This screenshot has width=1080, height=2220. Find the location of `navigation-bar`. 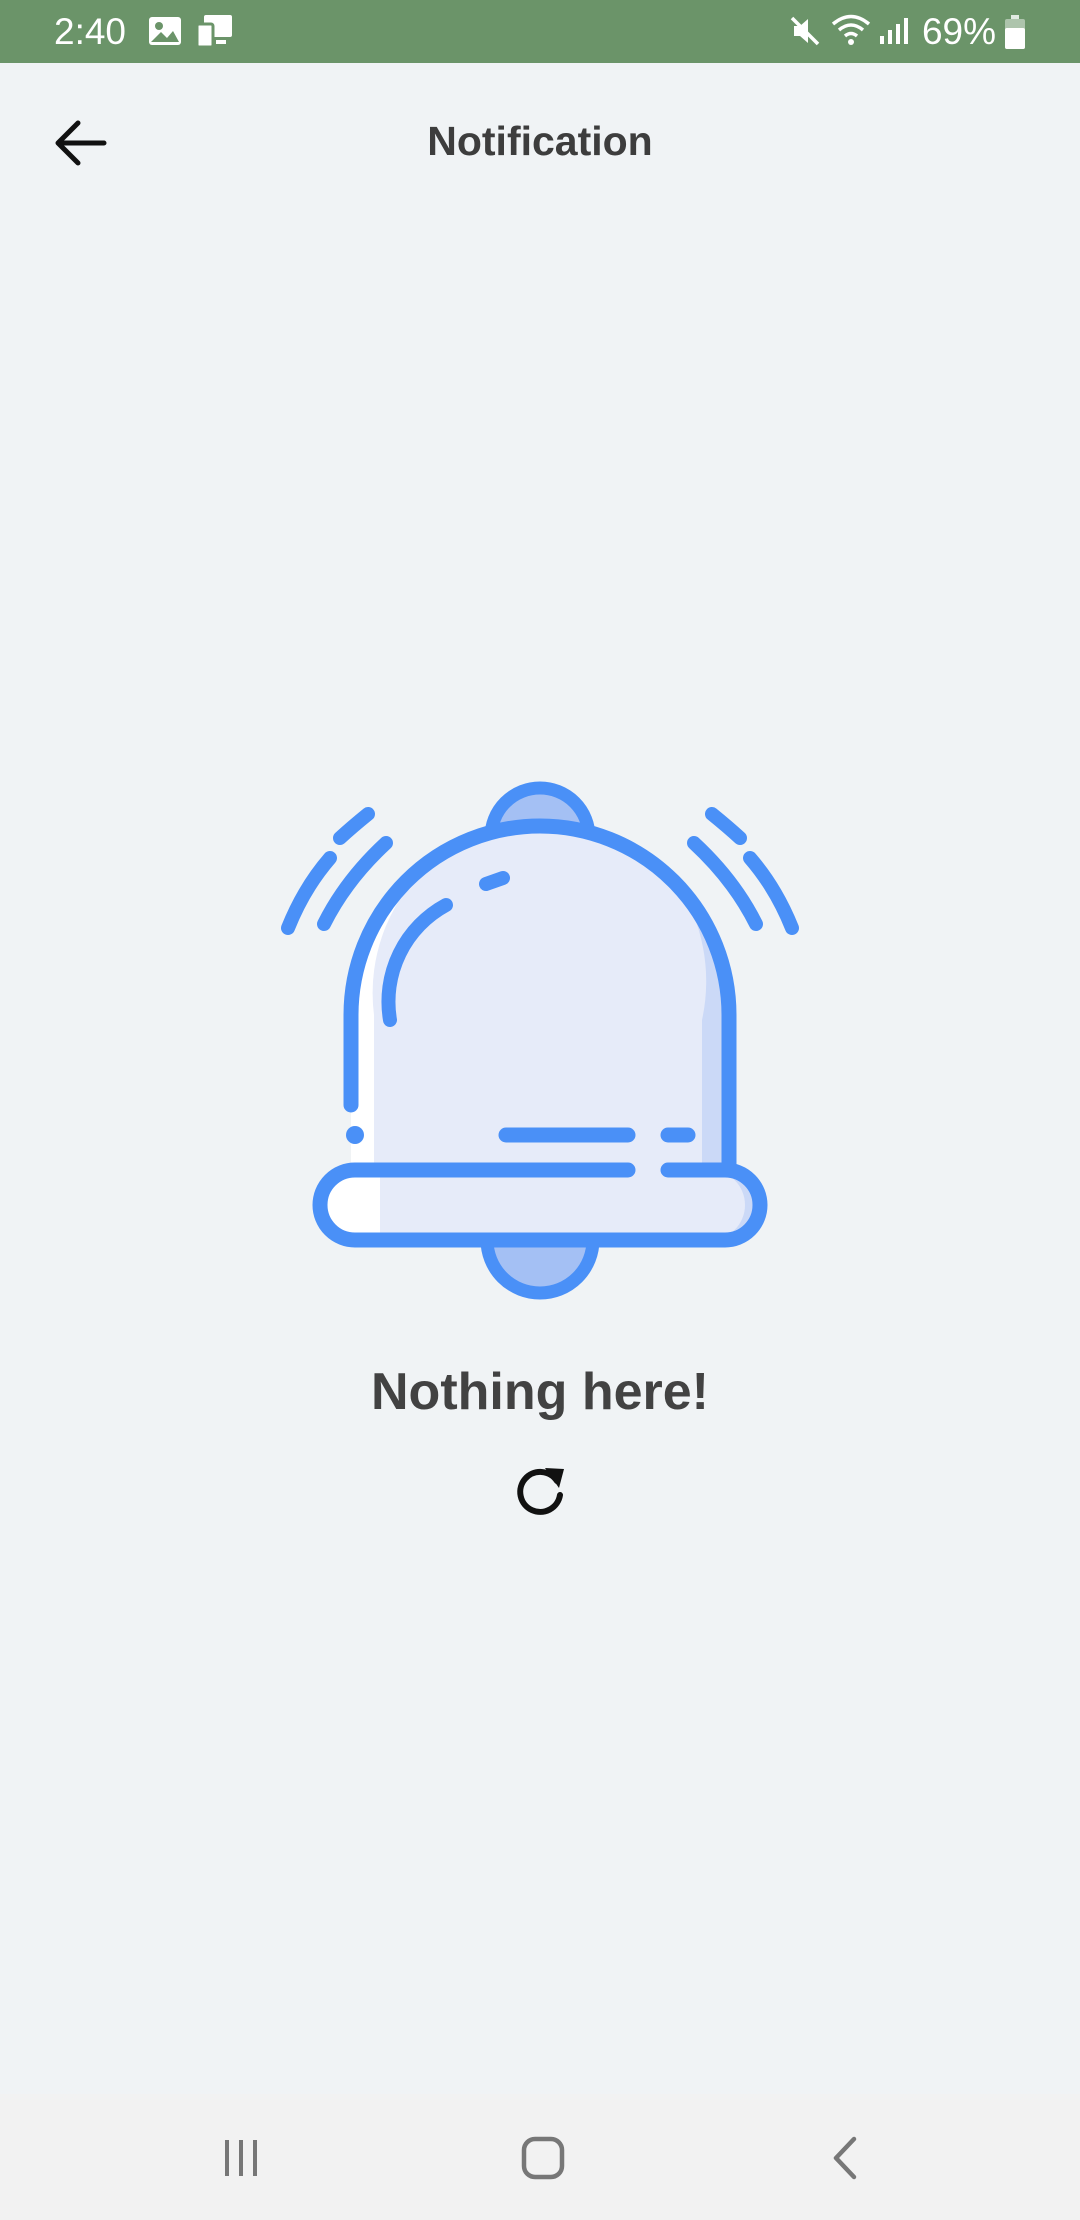

navigation-bar is located at coordinates (540, 2157).